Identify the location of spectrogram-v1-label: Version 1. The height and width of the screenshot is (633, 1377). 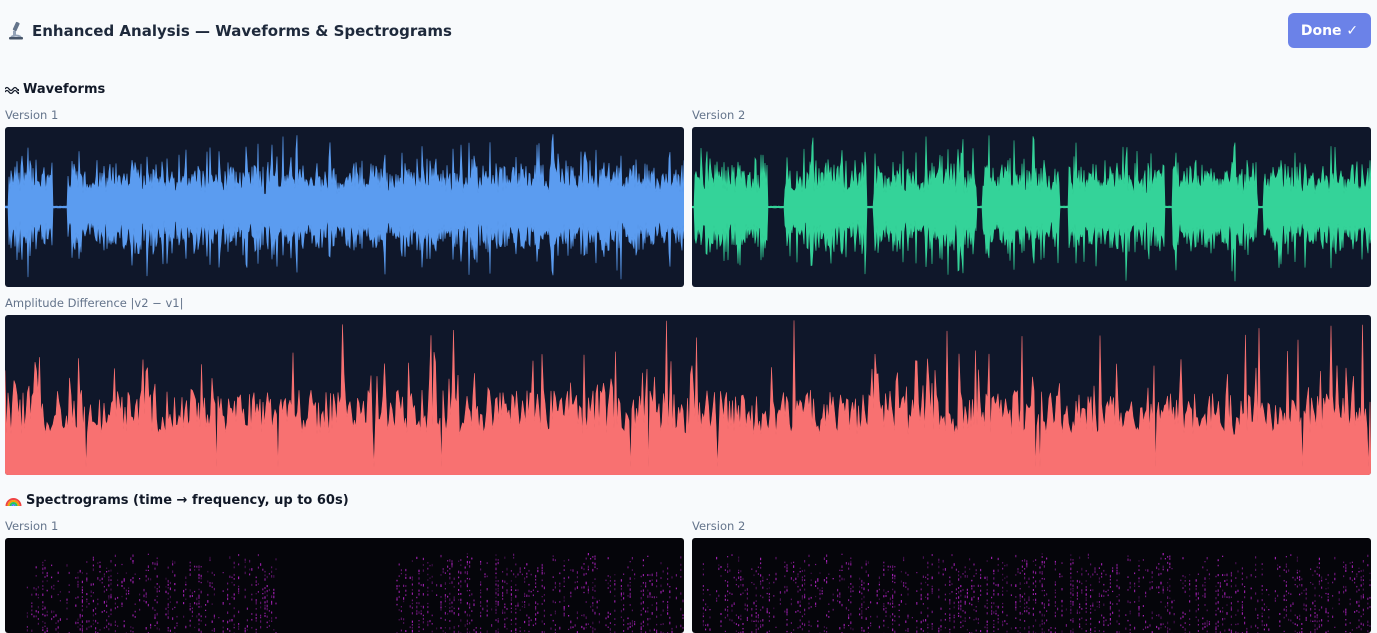
(32, 526).